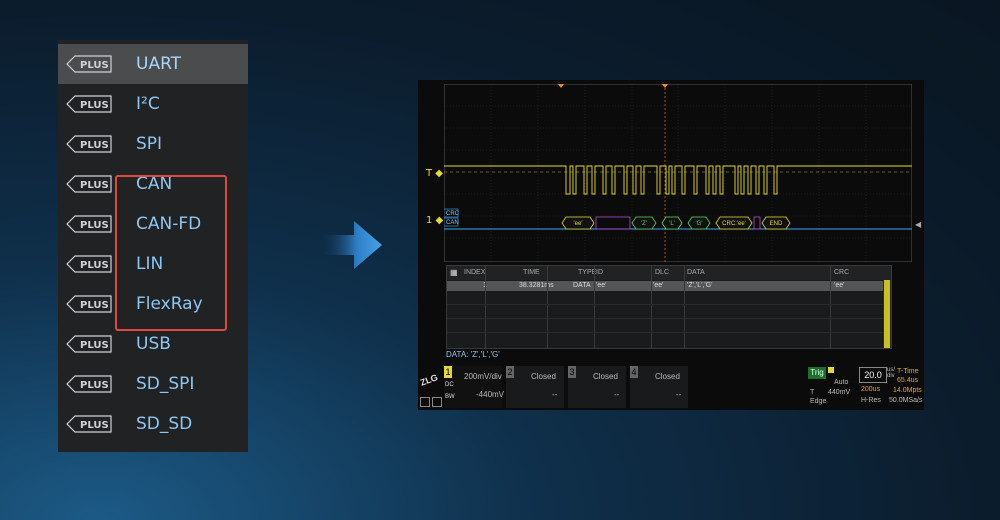 Image resolution: width=1000 pixels, height=520 pixels. What do you see at coordinates (483, 376) in the screenshot?
I see `channel-scale: 200mV/div` at bounding box center [483, 376].